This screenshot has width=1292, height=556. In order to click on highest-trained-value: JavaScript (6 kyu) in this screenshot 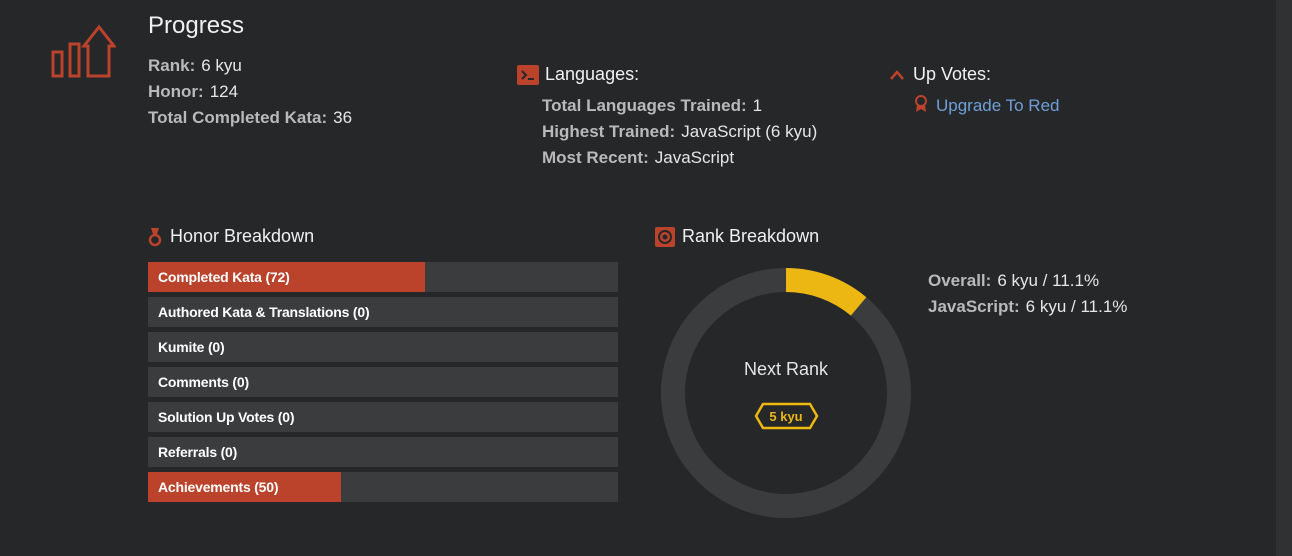, I will do `click(749, 131)`.